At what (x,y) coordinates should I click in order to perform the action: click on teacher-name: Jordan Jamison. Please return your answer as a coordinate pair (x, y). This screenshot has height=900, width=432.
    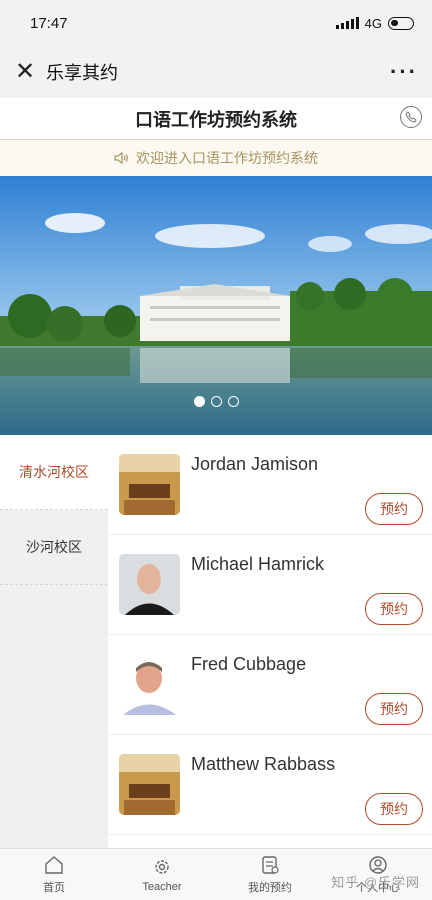
    Looking at the image, I should click on (255, 464).